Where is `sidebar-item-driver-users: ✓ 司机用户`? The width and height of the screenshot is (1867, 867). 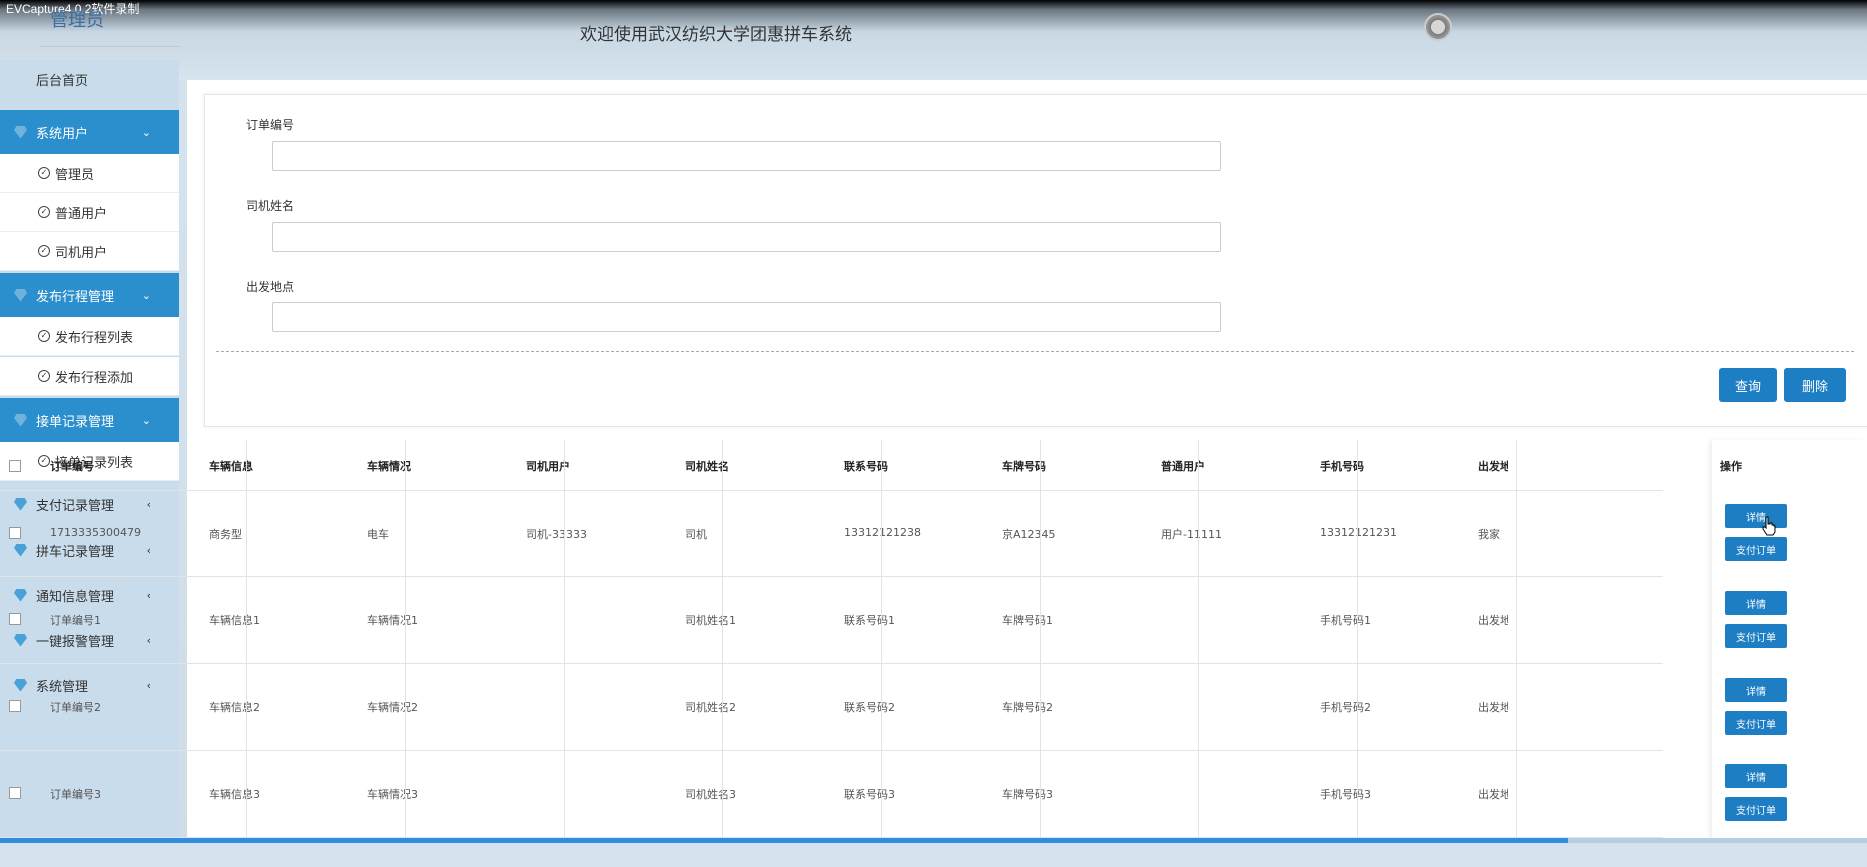 sidebar-item-driver-users: ✓ 司机用户 is located at coordinates (89, 251).